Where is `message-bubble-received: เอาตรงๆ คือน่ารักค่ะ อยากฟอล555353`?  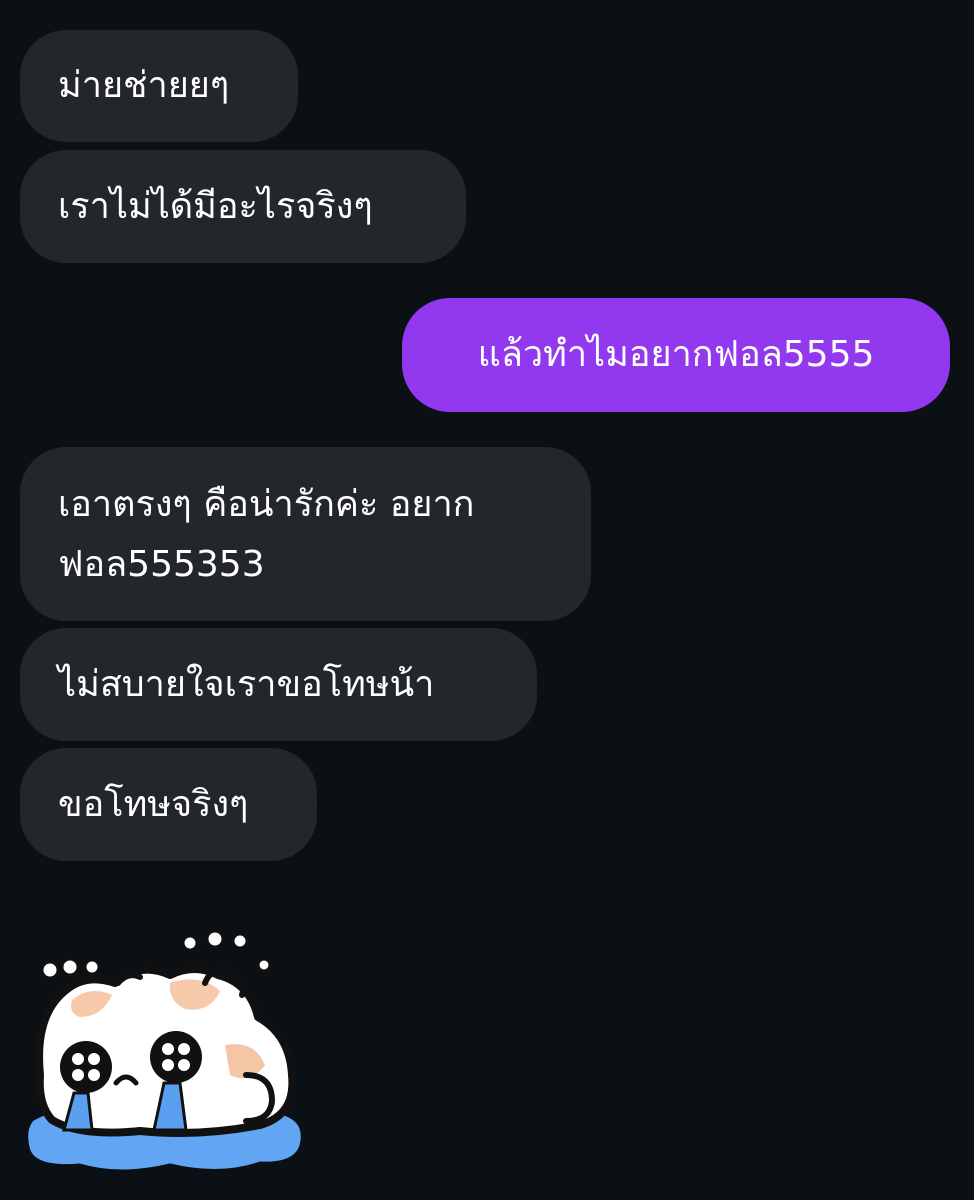 message-bubble-received: เอาตรงๆ คือน่ารักค่ะ อยากฟอล555353 is located at coordinates (305, 534).